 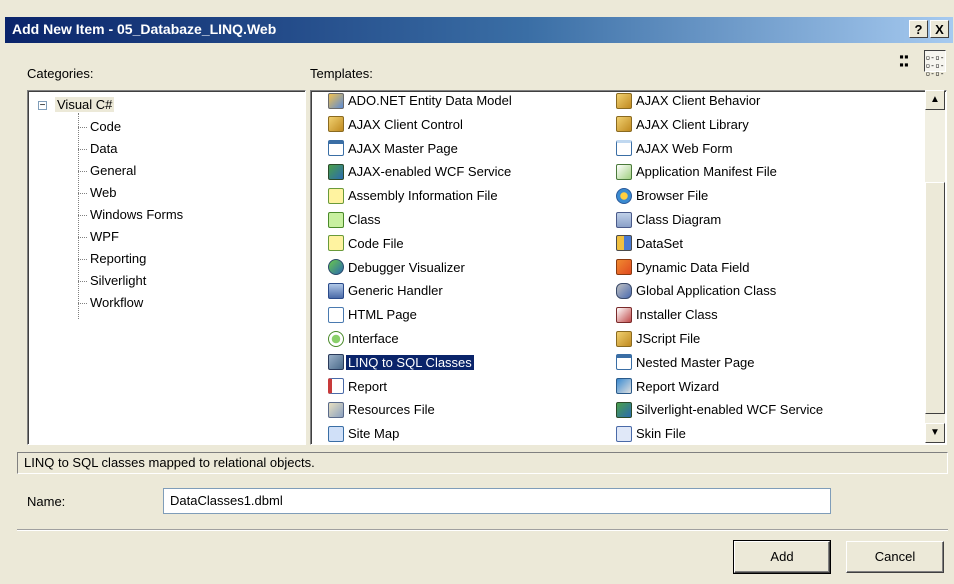 What do you see at coordinates (482, 530) in the screenshot?
I see `divider` at bounding box center [482, 530].